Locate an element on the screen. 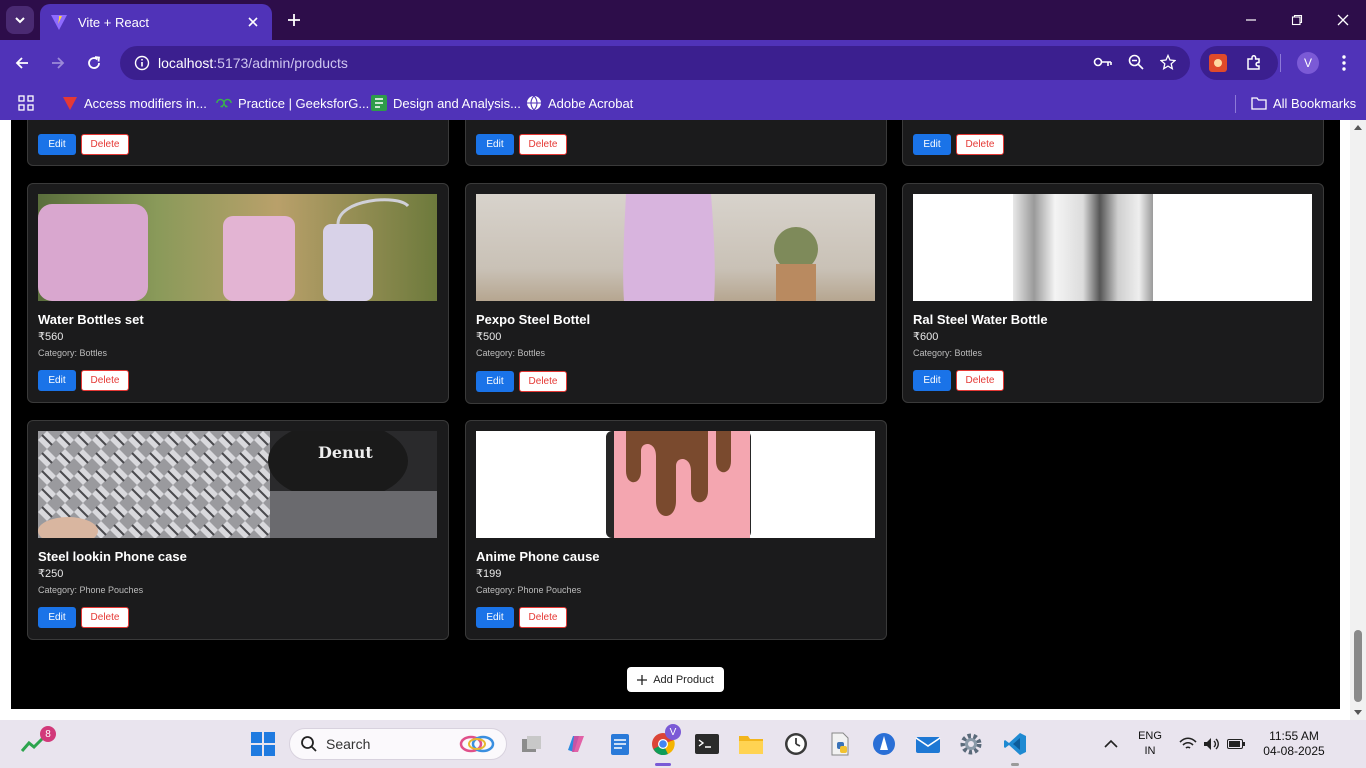 This screenshot has width=1366, height=768. extensions-menu-button is located at coordinates (1254, 63).